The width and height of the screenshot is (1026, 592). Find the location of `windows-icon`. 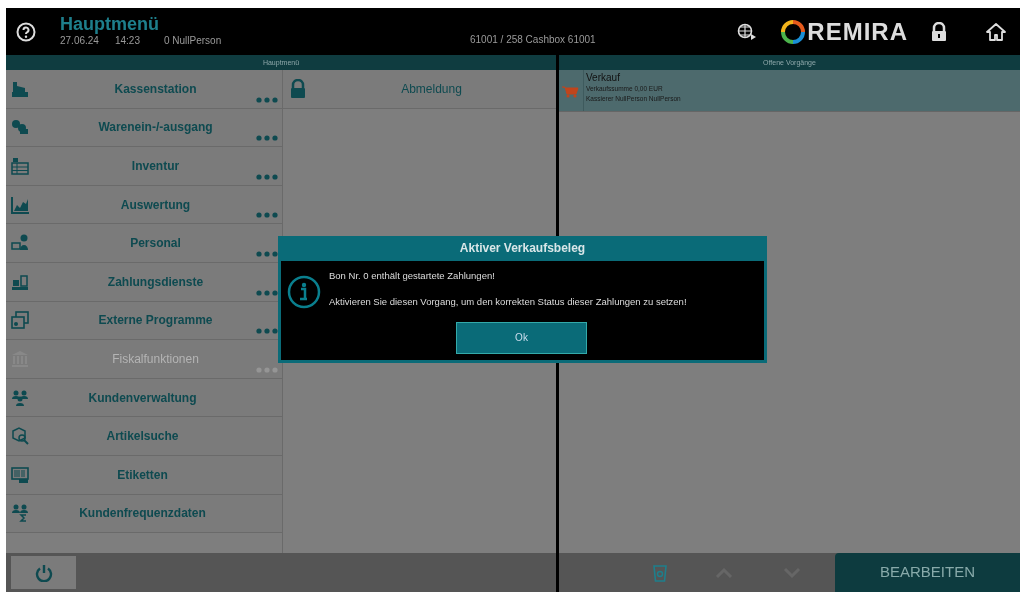

windows-icon is located at coordinates (20, 320).